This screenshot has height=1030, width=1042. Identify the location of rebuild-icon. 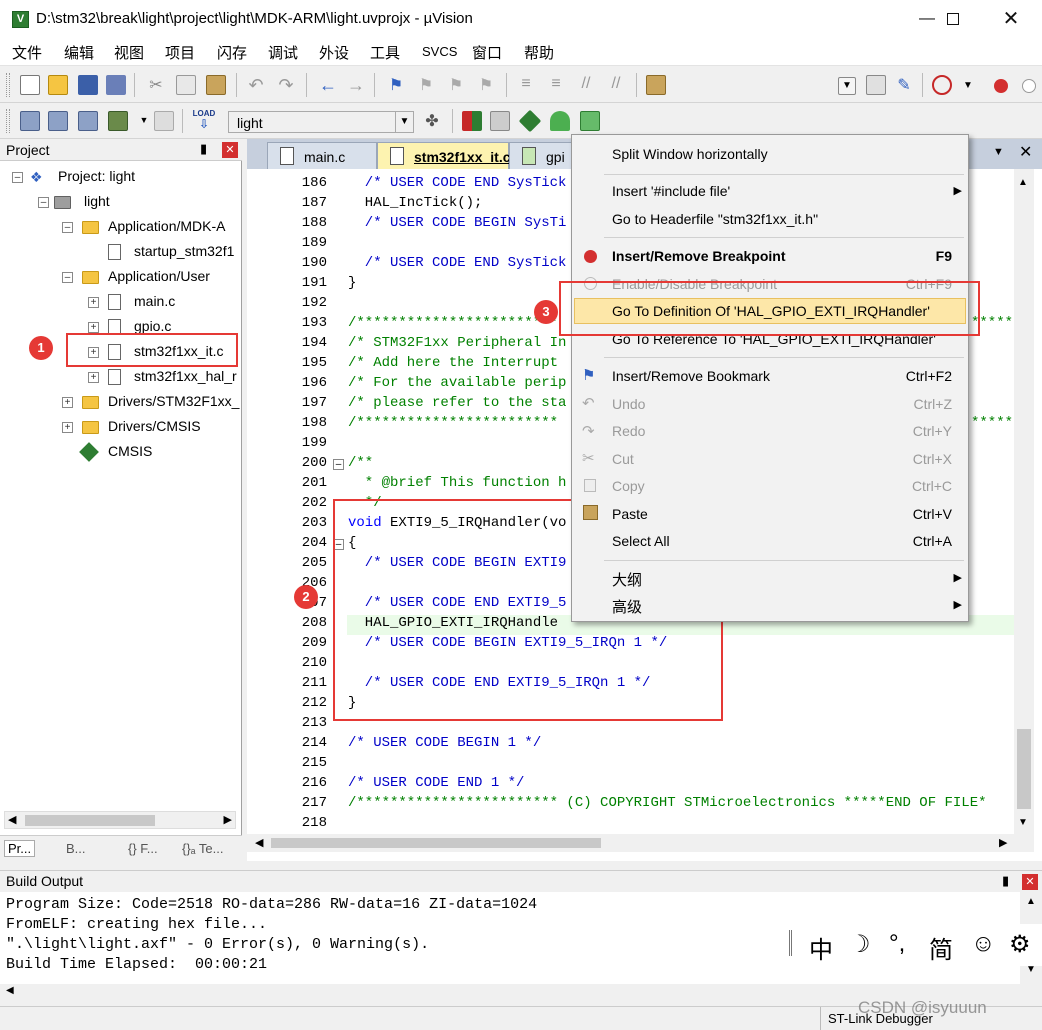
(88, 121).